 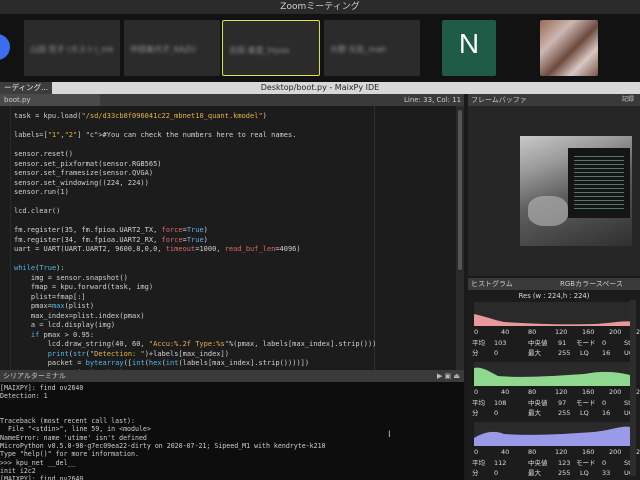 I want to click on participant-tile-active-speaker: 吉田 美里_hiyoo, so click(x=271, y=48).